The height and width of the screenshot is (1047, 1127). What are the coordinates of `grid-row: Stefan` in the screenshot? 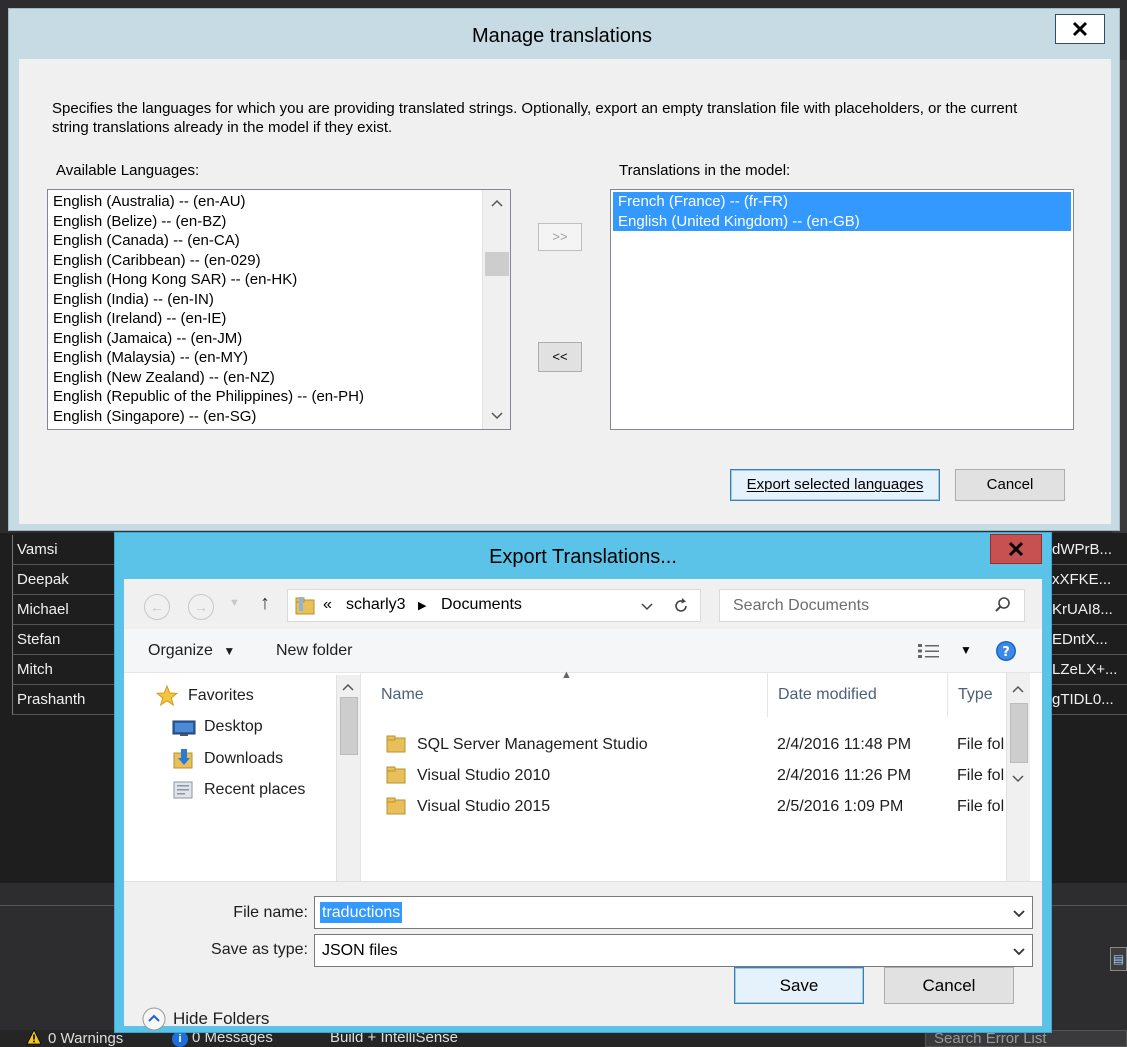 It's located at (64, 640).